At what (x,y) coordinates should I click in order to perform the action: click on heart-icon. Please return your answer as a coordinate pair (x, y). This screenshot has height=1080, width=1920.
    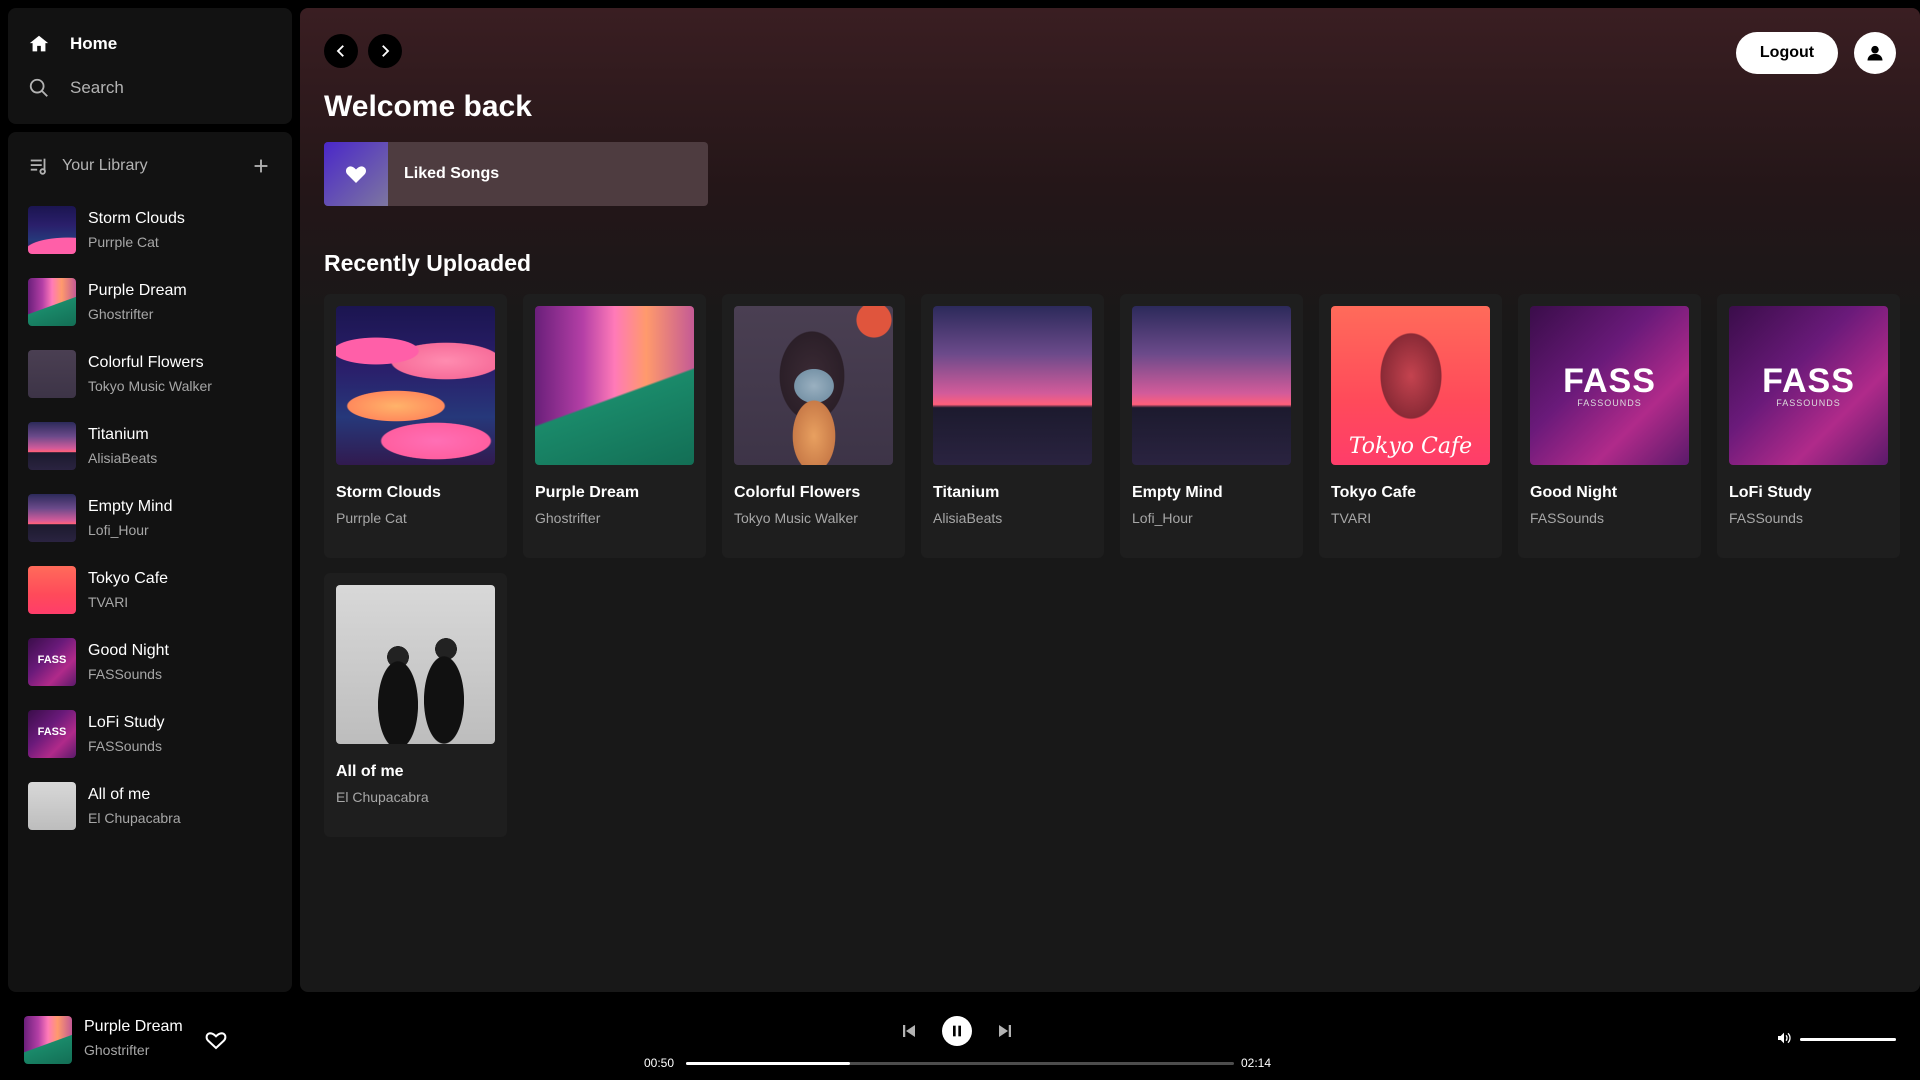
    Looking at the image, I should click on (216, 1040).